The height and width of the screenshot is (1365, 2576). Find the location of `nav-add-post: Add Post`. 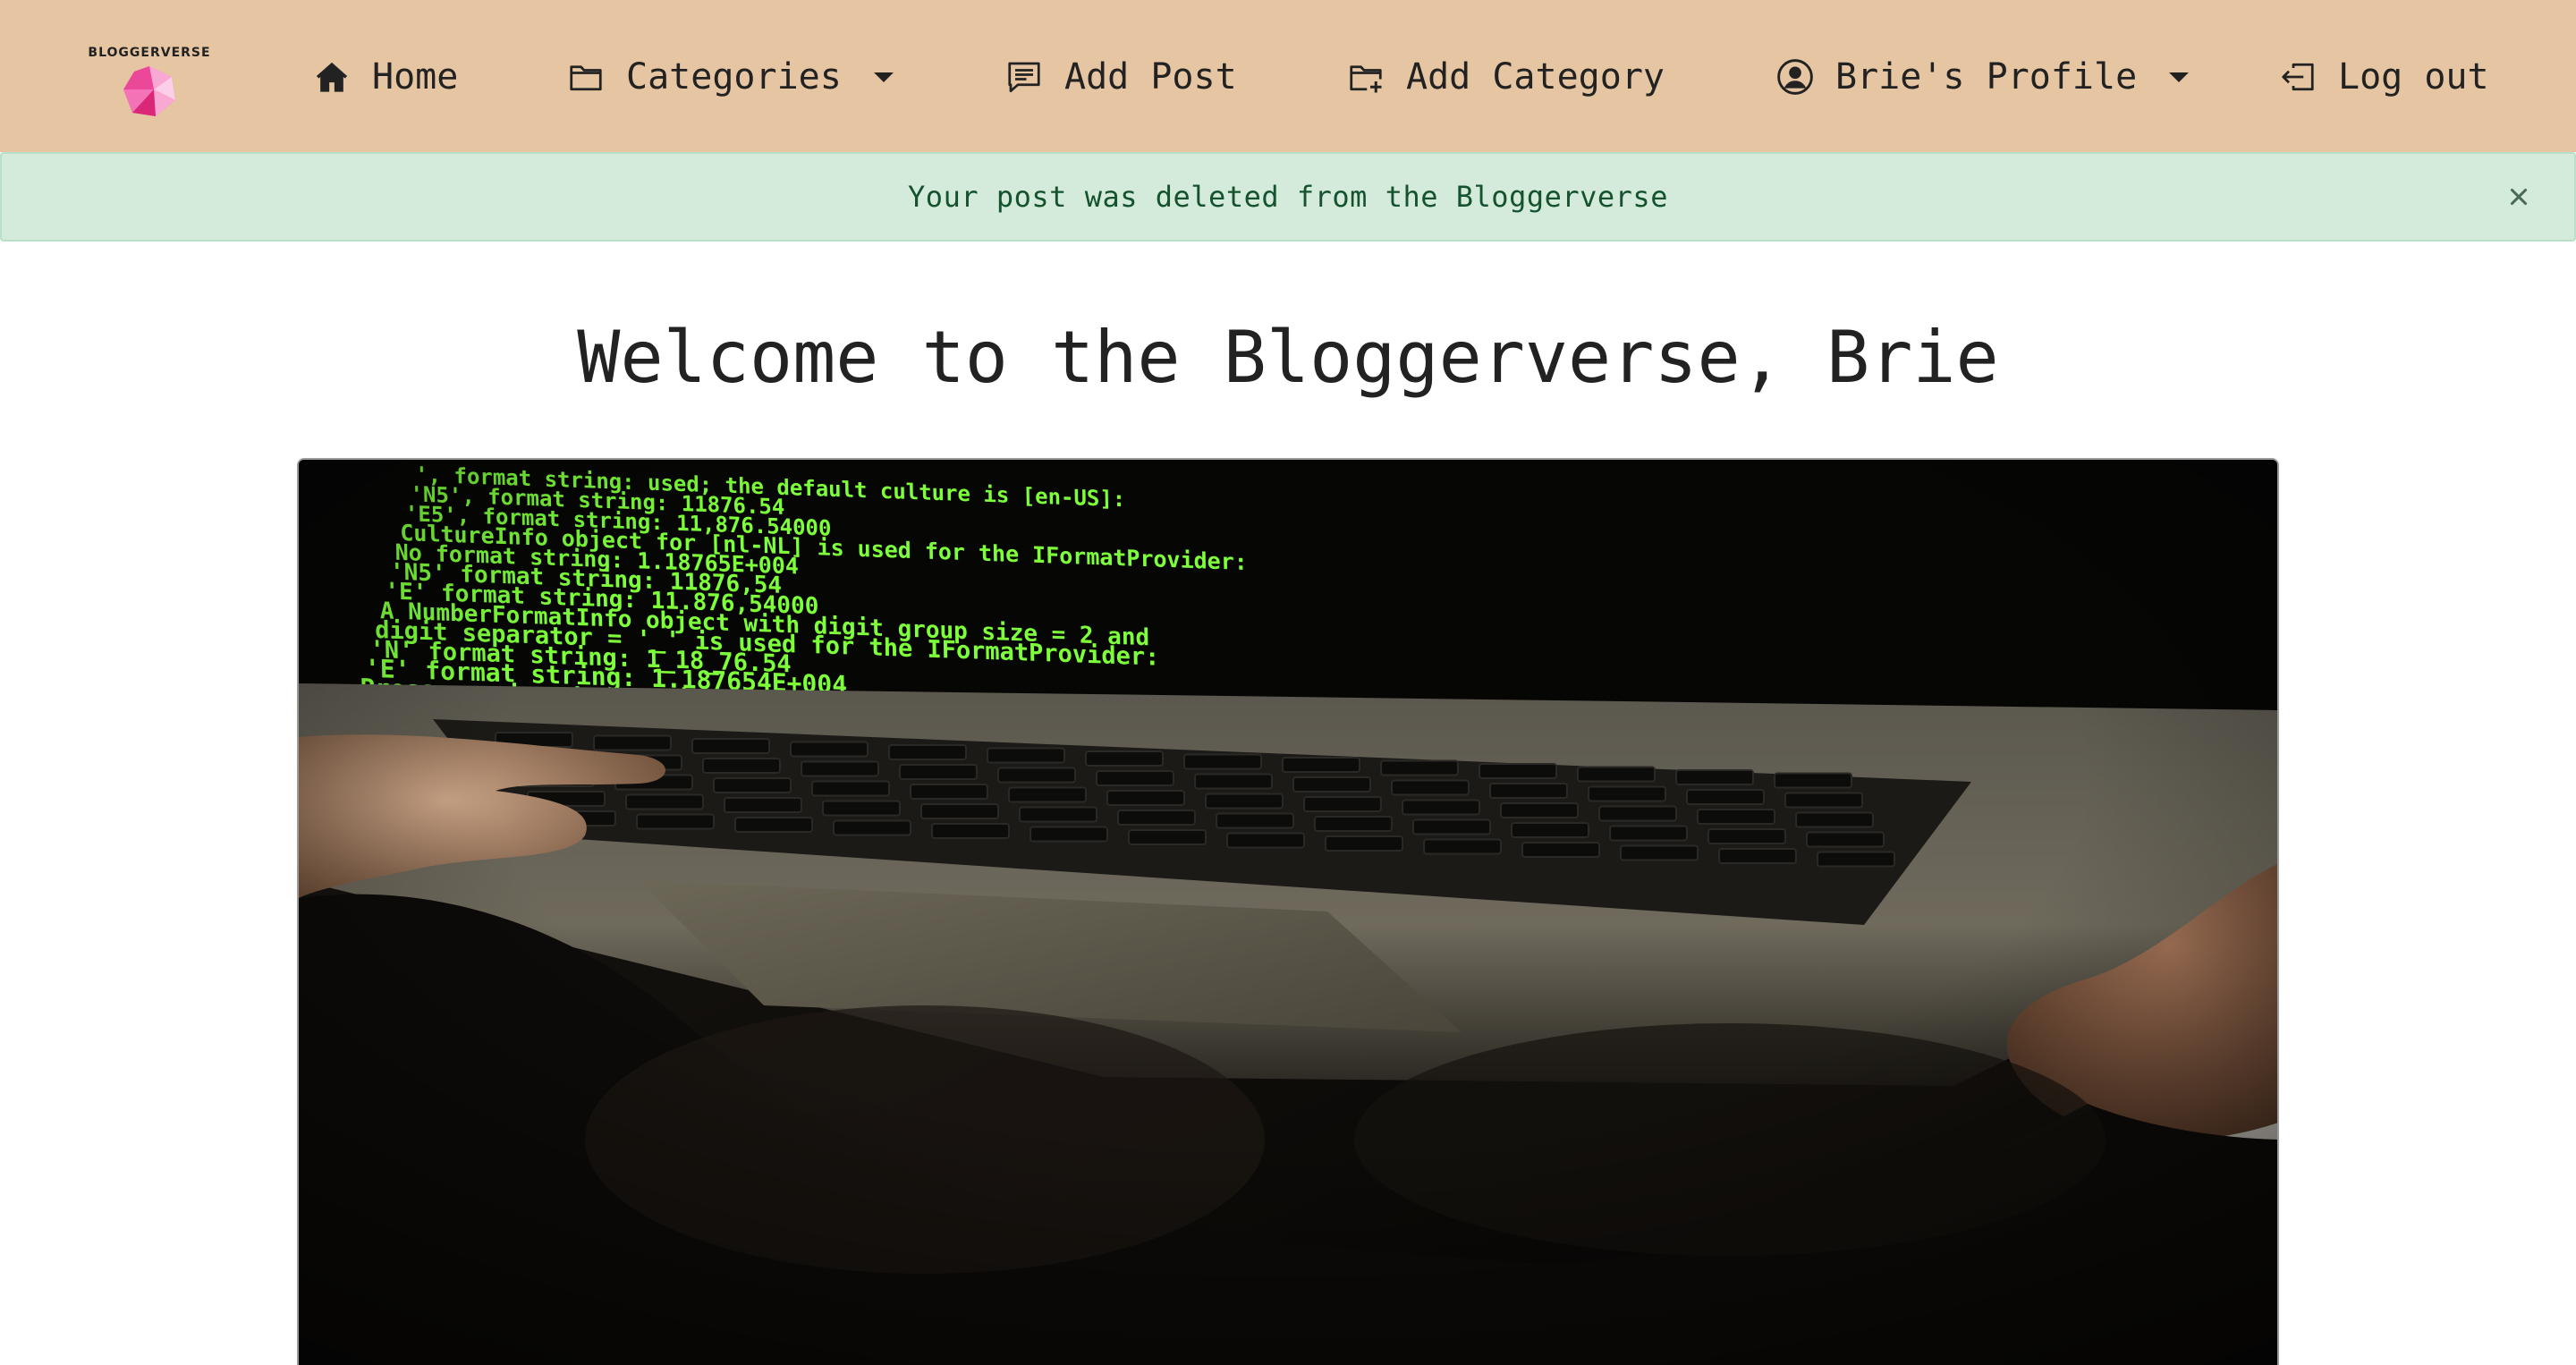

nav-add-post: Add Post is located at coordinates (1121, 77).